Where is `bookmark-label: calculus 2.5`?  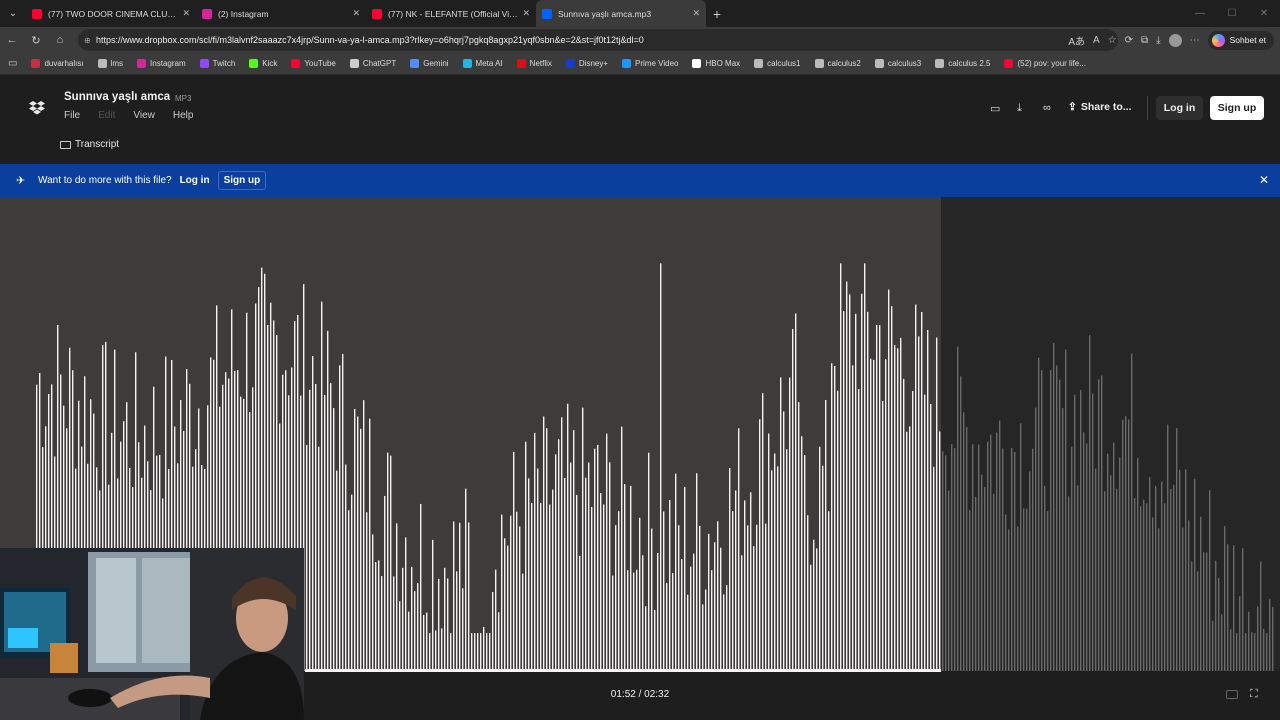
bookmark-label: calculus 2.5 is located at coordinates (969, 63).